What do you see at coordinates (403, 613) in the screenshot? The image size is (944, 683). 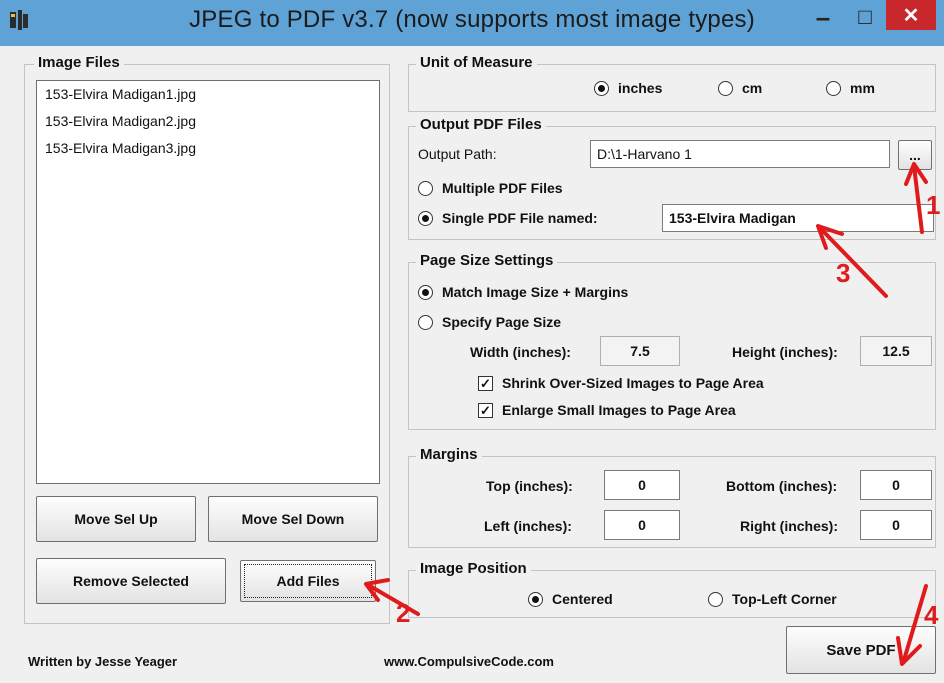 I see `annotation-number-2: 2` at bounding box center [403, 613].